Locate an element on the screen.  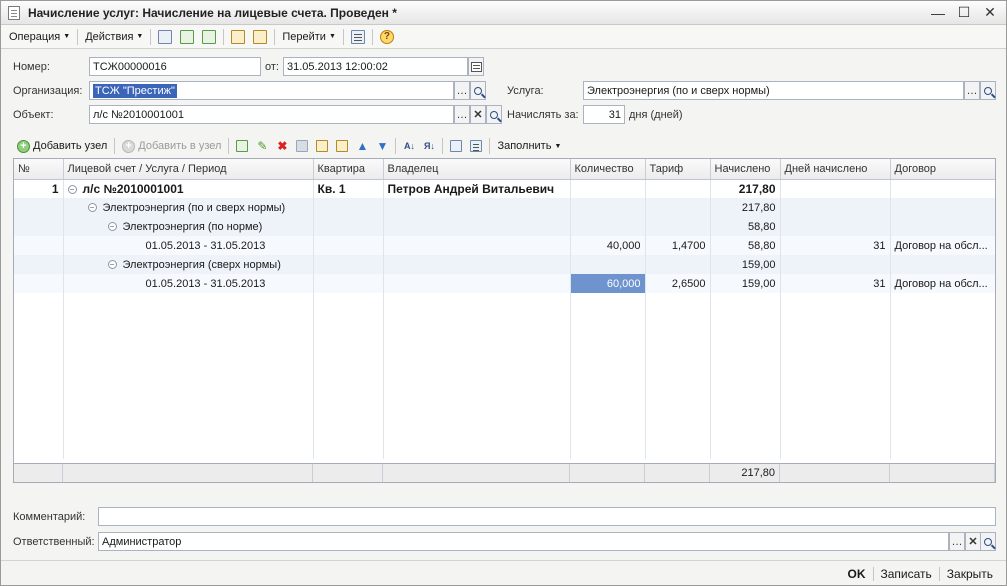
col-account: Лицевой счет / Услуга / Период is located at coordinates (188, 169).